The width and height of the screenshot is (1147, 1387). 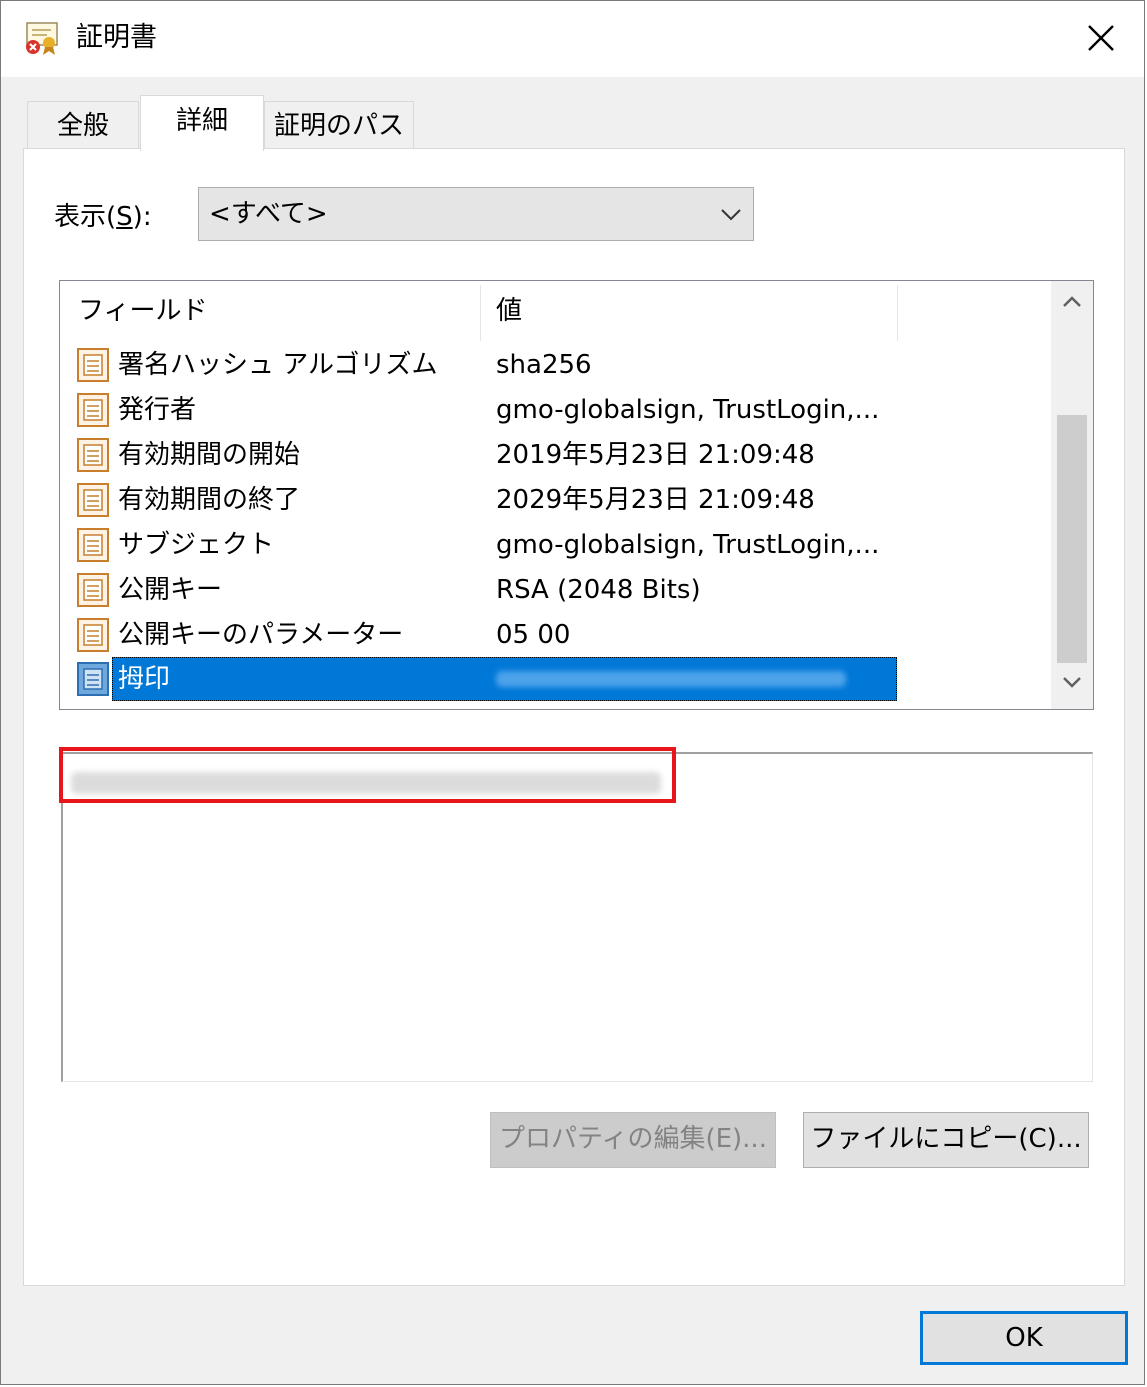 I want to click on field-value: 05 00, so click(x=533, y=635).